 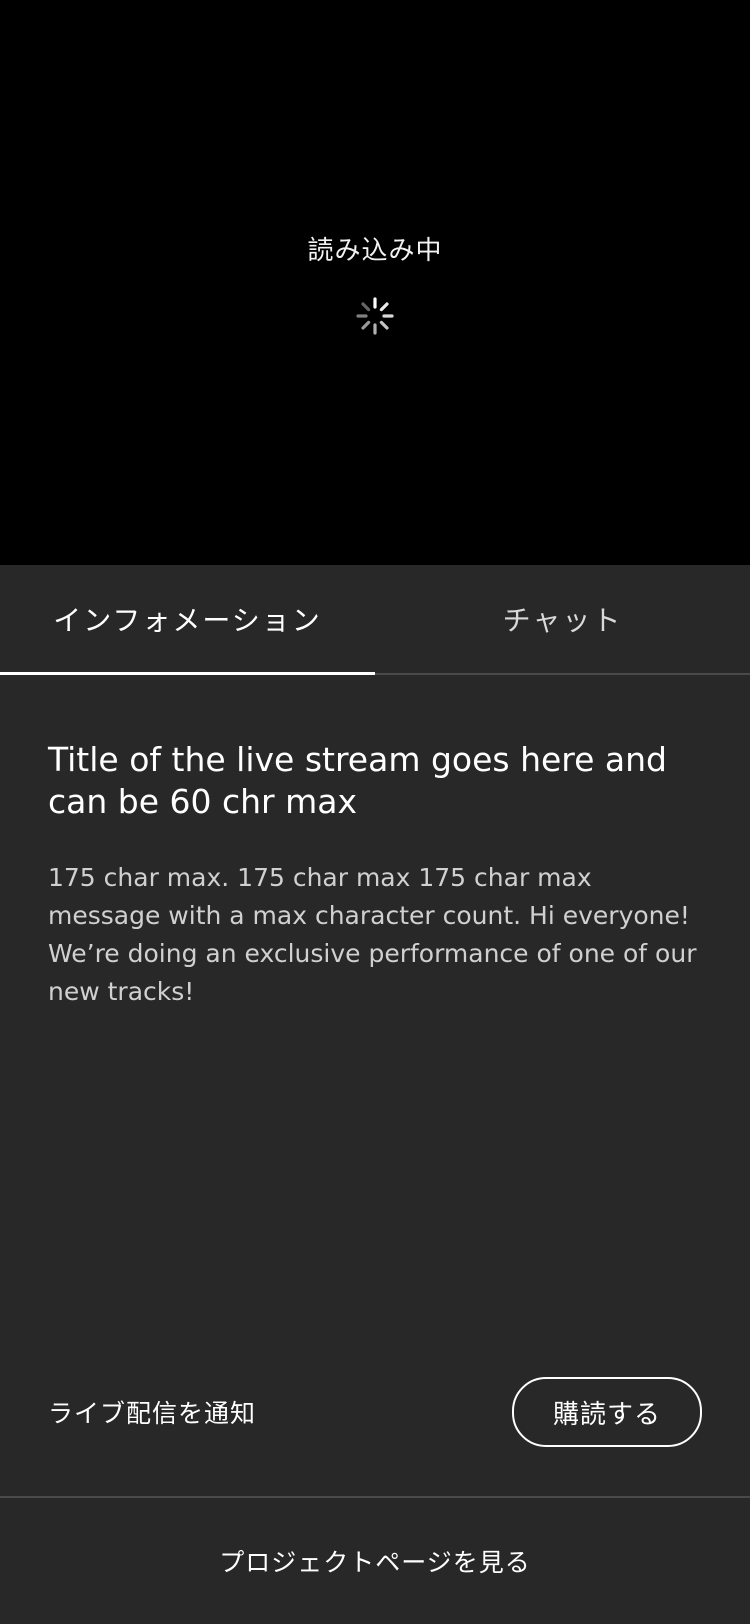 I want to click on tab-chat-label: チャット, so click(x=562, y=620).